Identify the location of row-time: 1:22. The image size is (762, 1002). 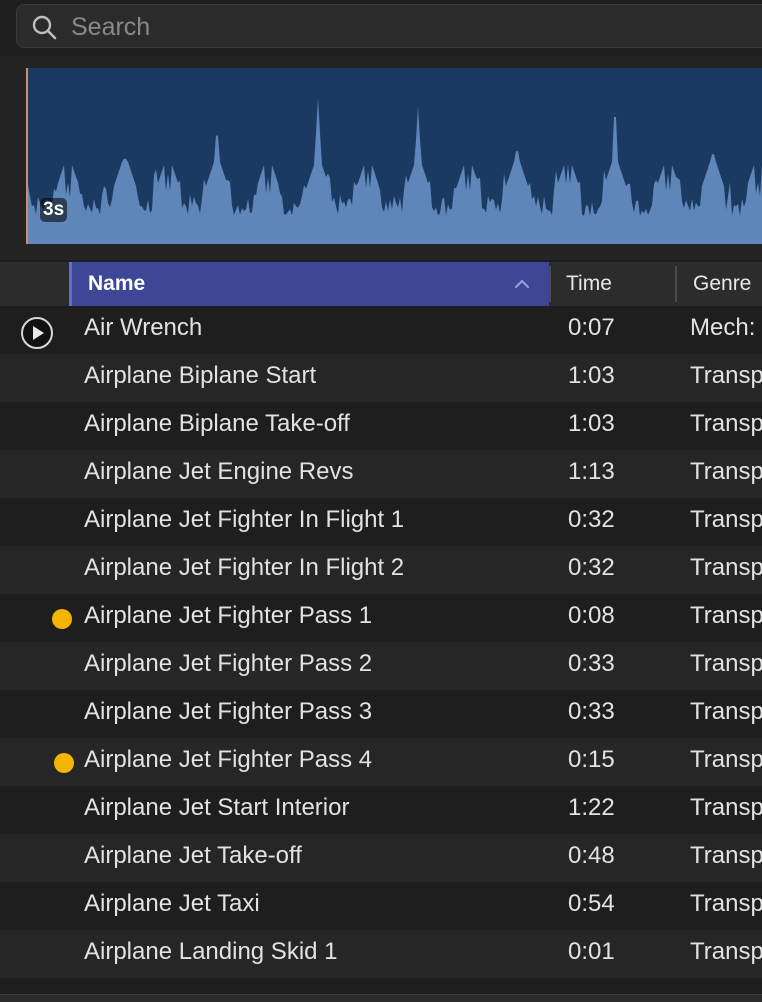
(591, 807).